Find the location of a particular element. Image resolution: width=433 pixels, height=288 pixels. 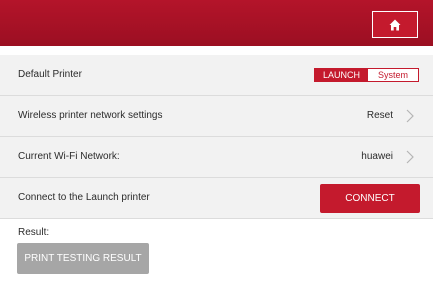

result-label: Result: is located at coordinates (34, 232).